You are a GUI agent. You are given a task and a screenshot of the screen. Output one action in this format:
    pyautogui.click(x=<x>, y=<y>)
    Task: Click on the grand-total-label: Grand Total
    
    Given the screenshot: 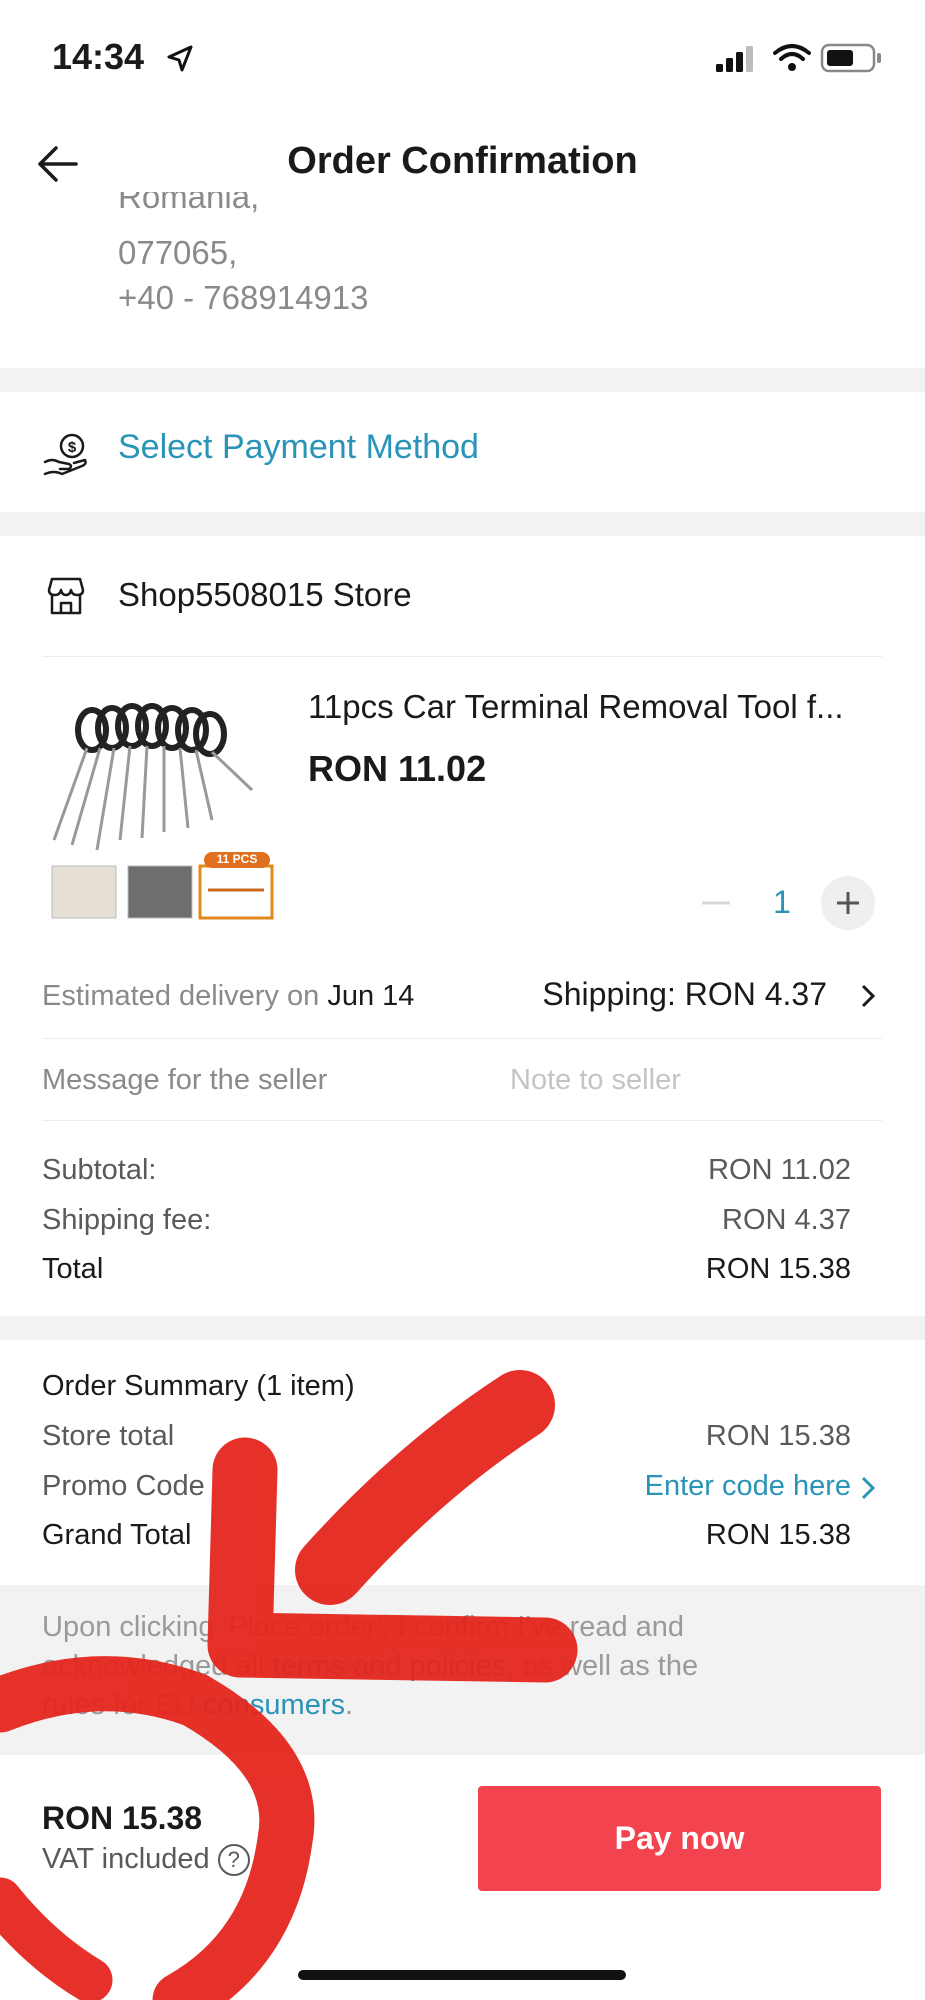 What is the action you would take?
    pyautogui.click(x=117, y=1535)
    